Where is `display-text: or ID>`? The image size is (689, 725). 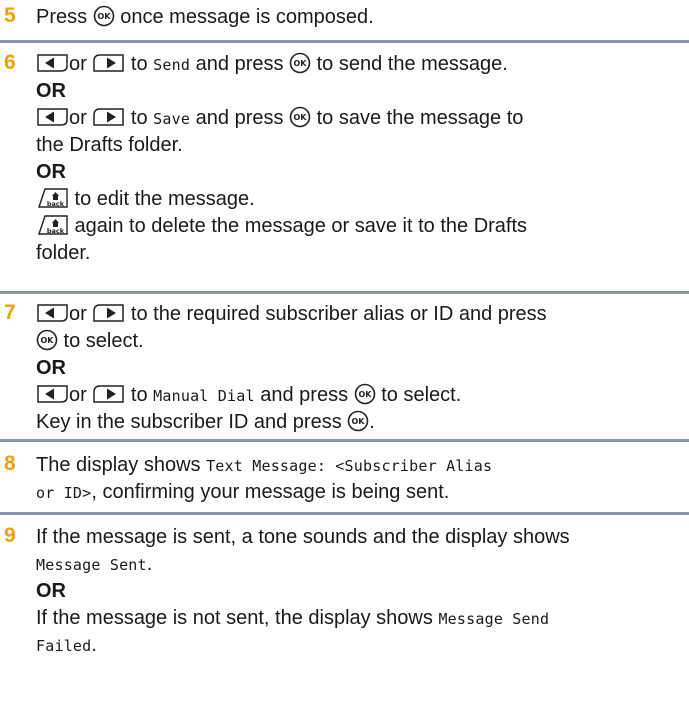
display-text: or ID> is located at coordinates (64, 493).